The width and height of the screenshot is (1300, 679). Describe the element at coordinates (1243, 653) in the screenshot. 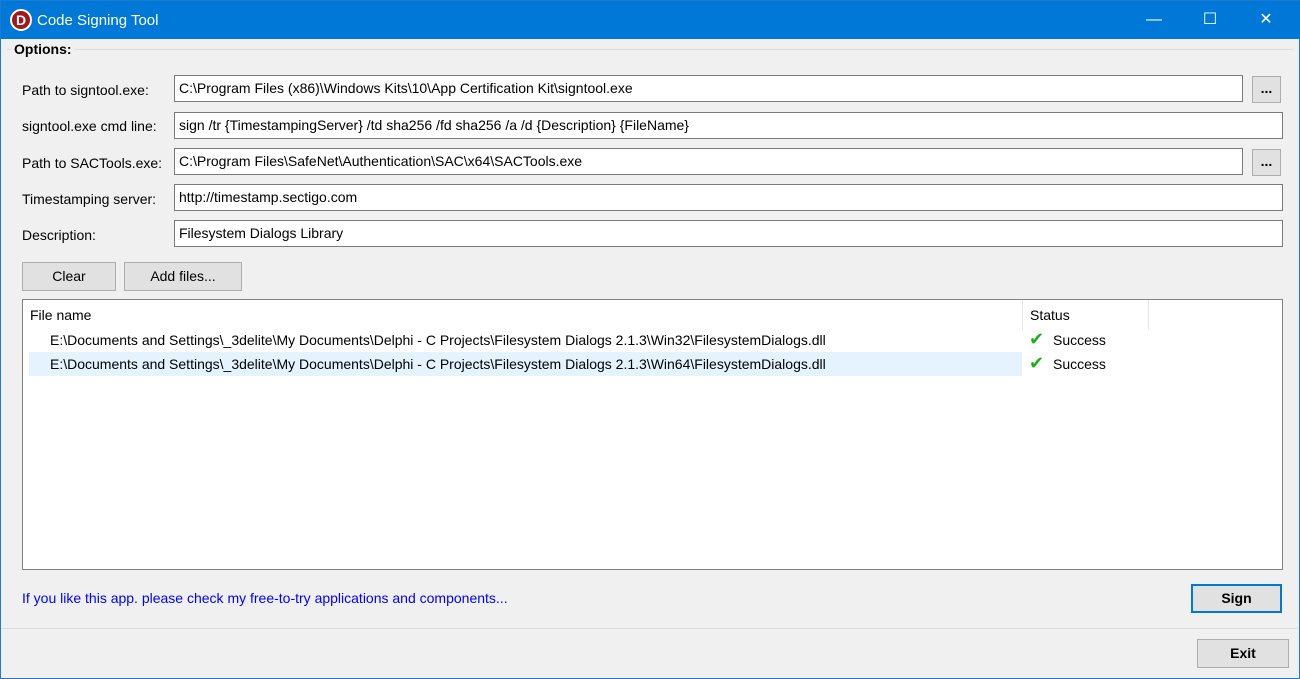

I see `exit-button: Exit` at that location.